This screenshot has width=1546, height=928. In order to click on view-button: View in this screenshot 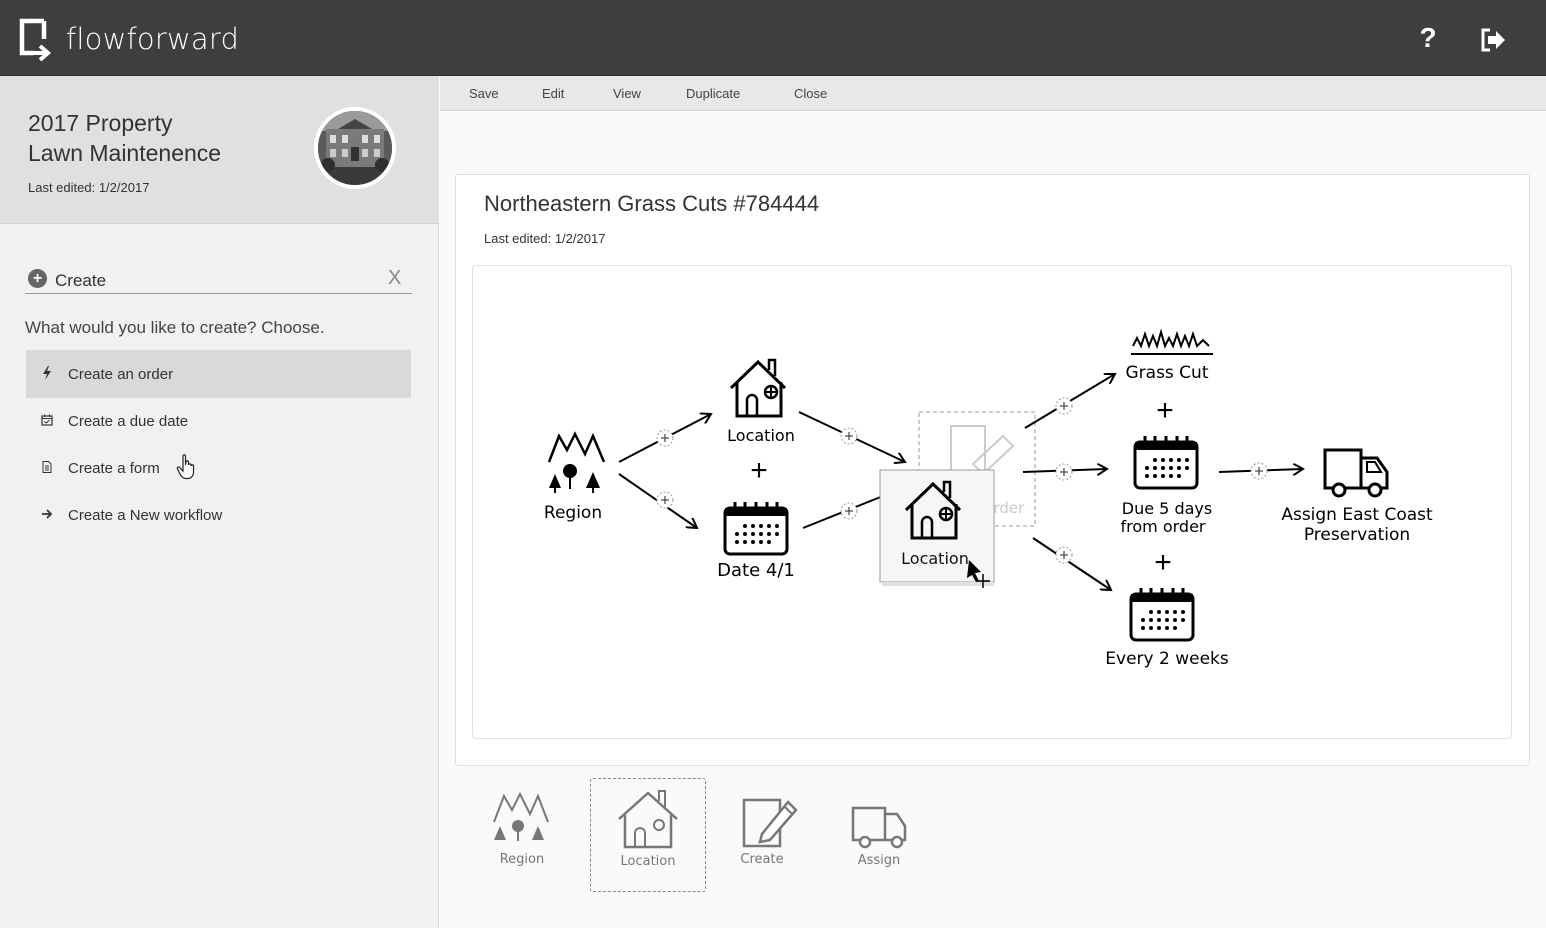, I will do `click(627, 93)`.